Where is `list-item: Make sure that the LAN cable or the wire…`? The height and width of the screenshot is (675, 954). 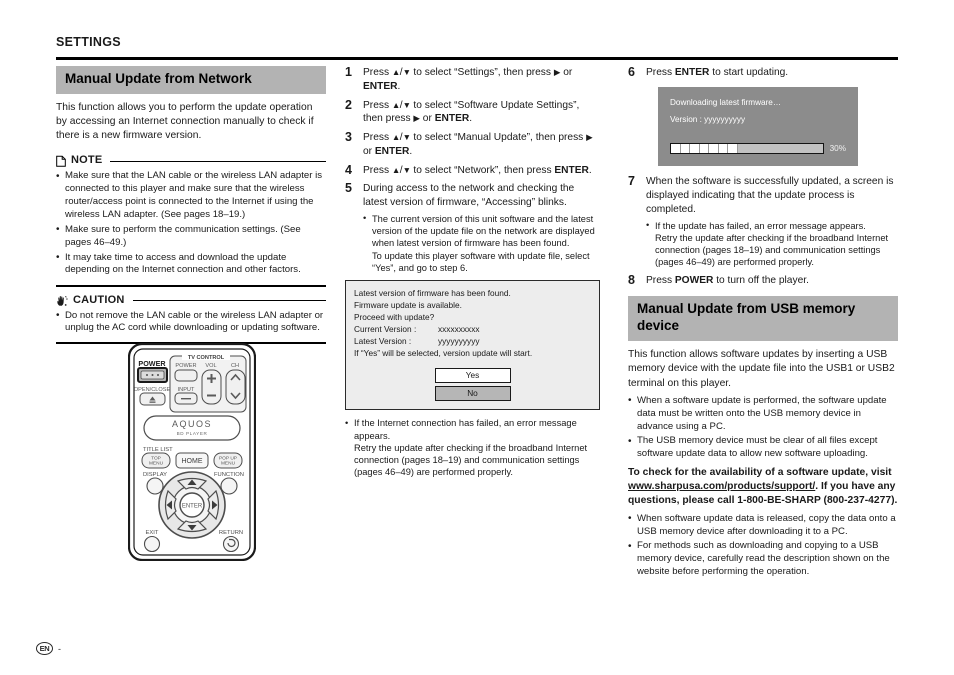 list-item: Make sure that the LAN cable or the wire… is located at coordinates (191, 195).